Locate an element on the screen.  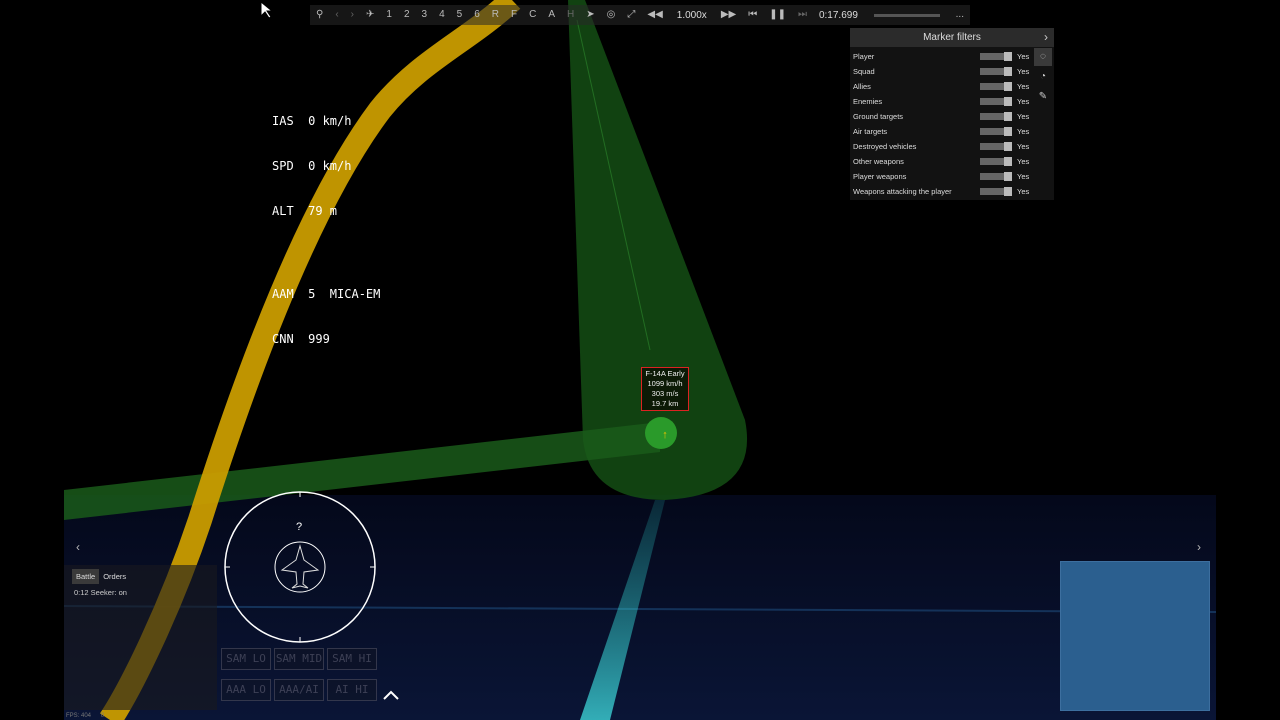
filter-side-icons: ◌ ◔ ✎ is located at coordinates (1044, 78).